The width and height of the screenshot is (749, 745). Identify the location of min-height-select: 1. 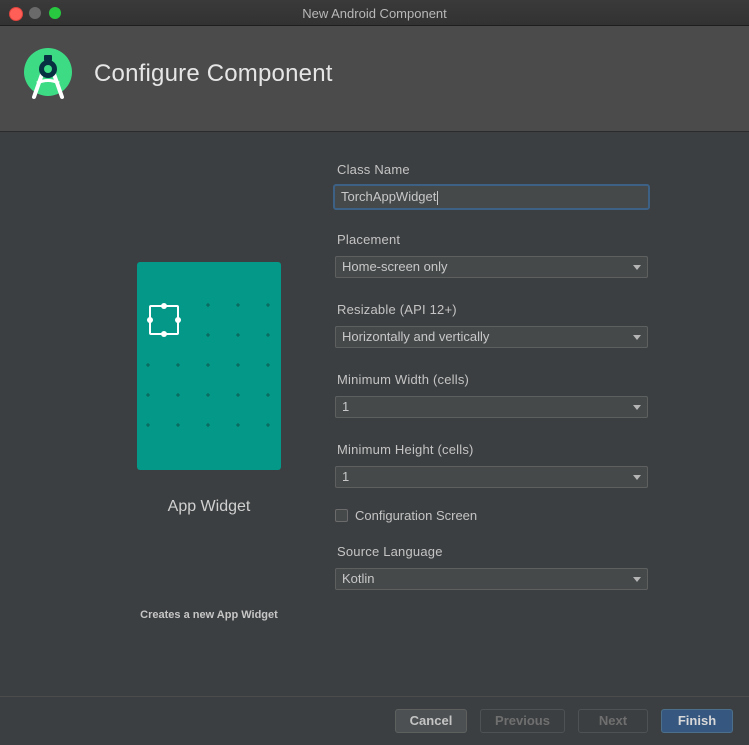
(491, 477).